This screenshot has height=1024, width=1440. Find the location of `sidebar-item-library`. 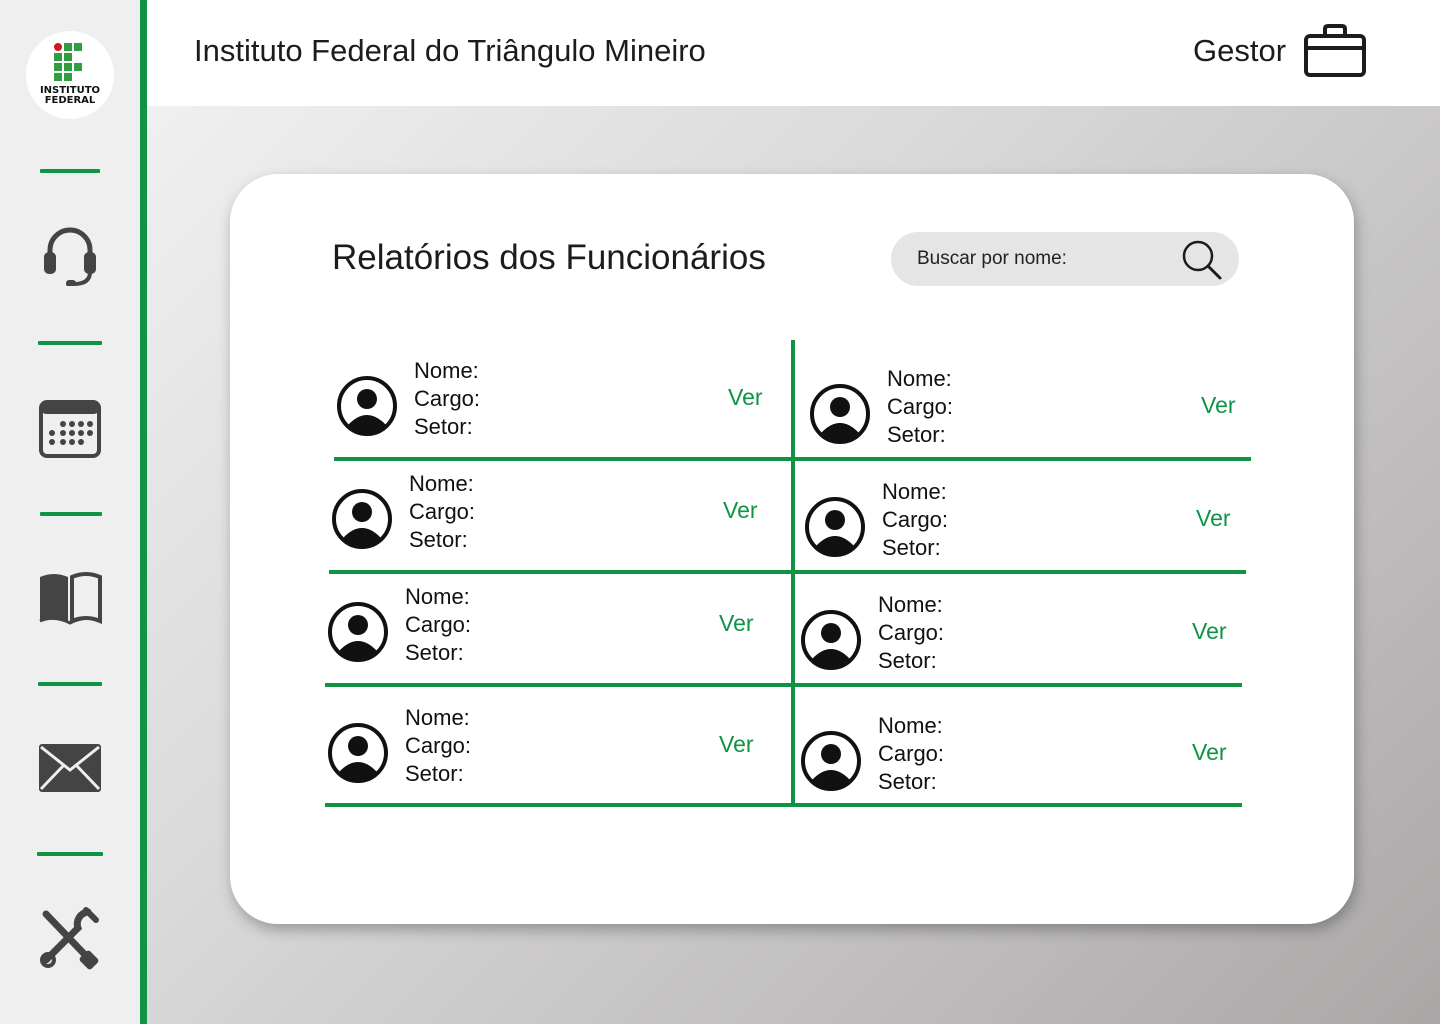

sidebar-item-library is located at coordinates (70, 597).